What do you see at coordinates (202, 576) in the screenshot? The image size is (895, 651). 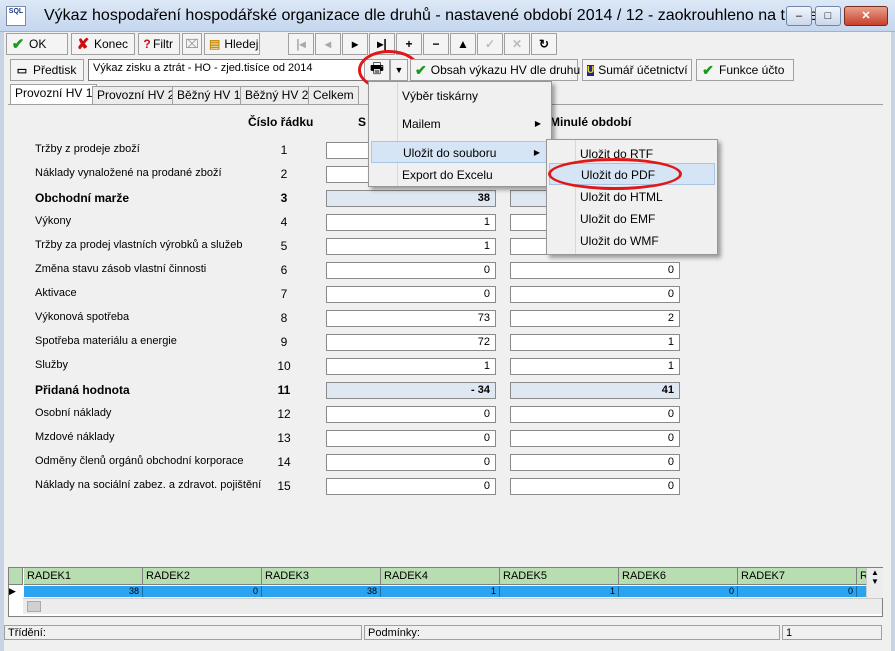 I see `grid-column-header: RADEK2` at bounding box center [202, 576].